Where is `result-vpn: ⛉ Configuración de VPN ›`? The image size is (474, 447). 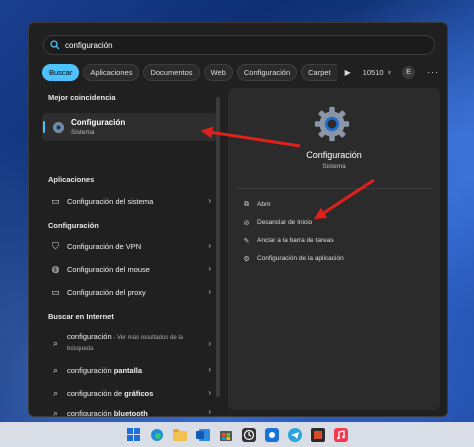 result-vpn: ⛉ Configuración de VPN › is located at coordinates (129, 246).